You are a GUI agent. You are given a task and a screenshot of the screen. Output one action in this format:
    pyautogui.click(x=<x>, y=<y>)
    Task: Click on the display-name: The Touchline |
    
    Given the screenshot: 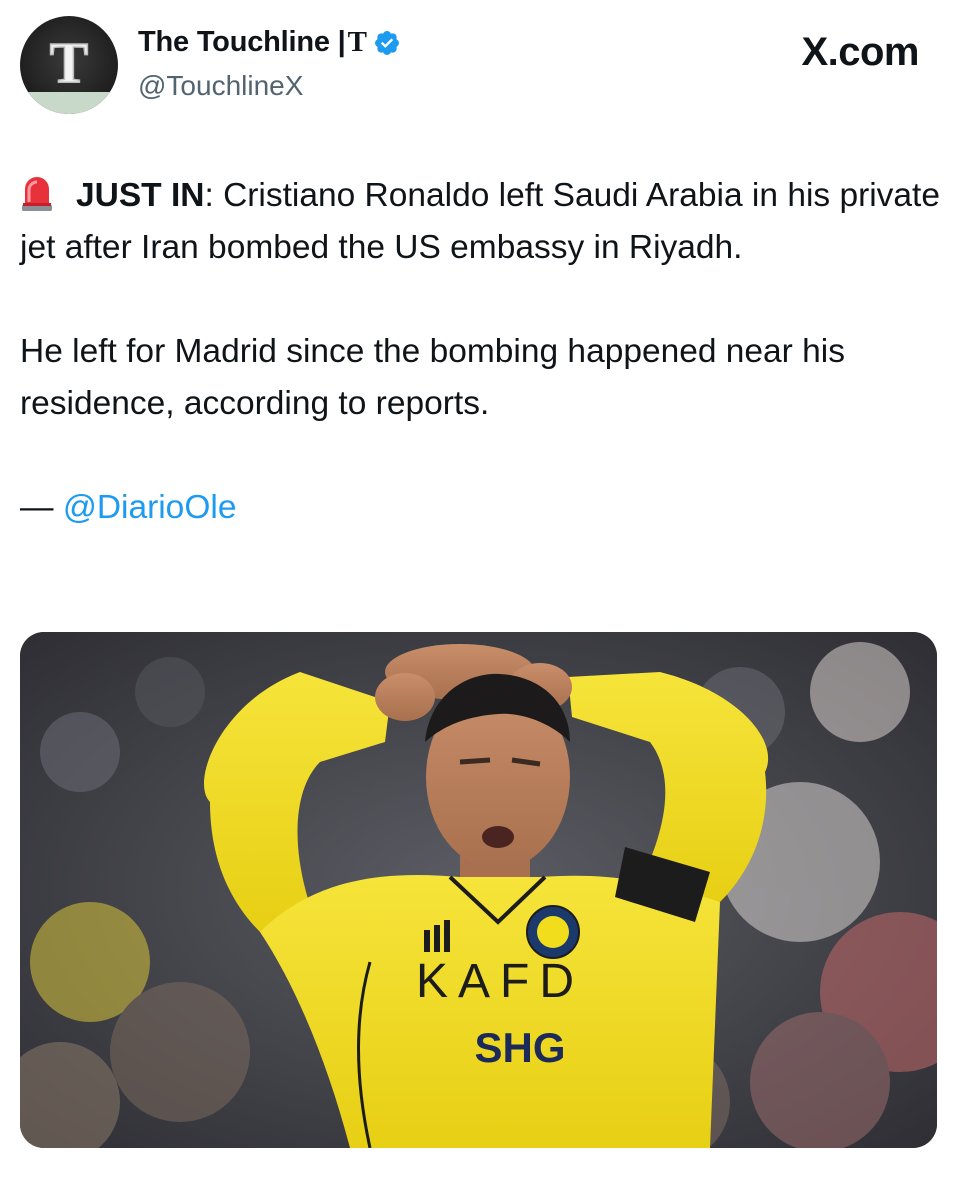 What is the action you would take?
    pyautogui.click(x=242, y=42)
    